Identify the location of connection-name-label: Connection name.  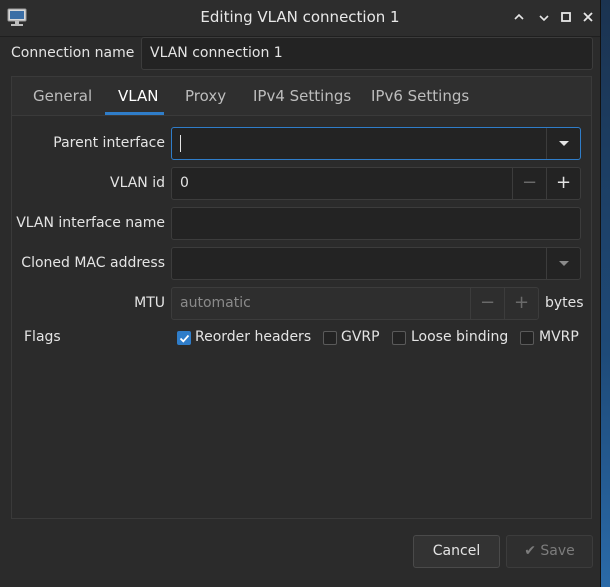
(73, 53).